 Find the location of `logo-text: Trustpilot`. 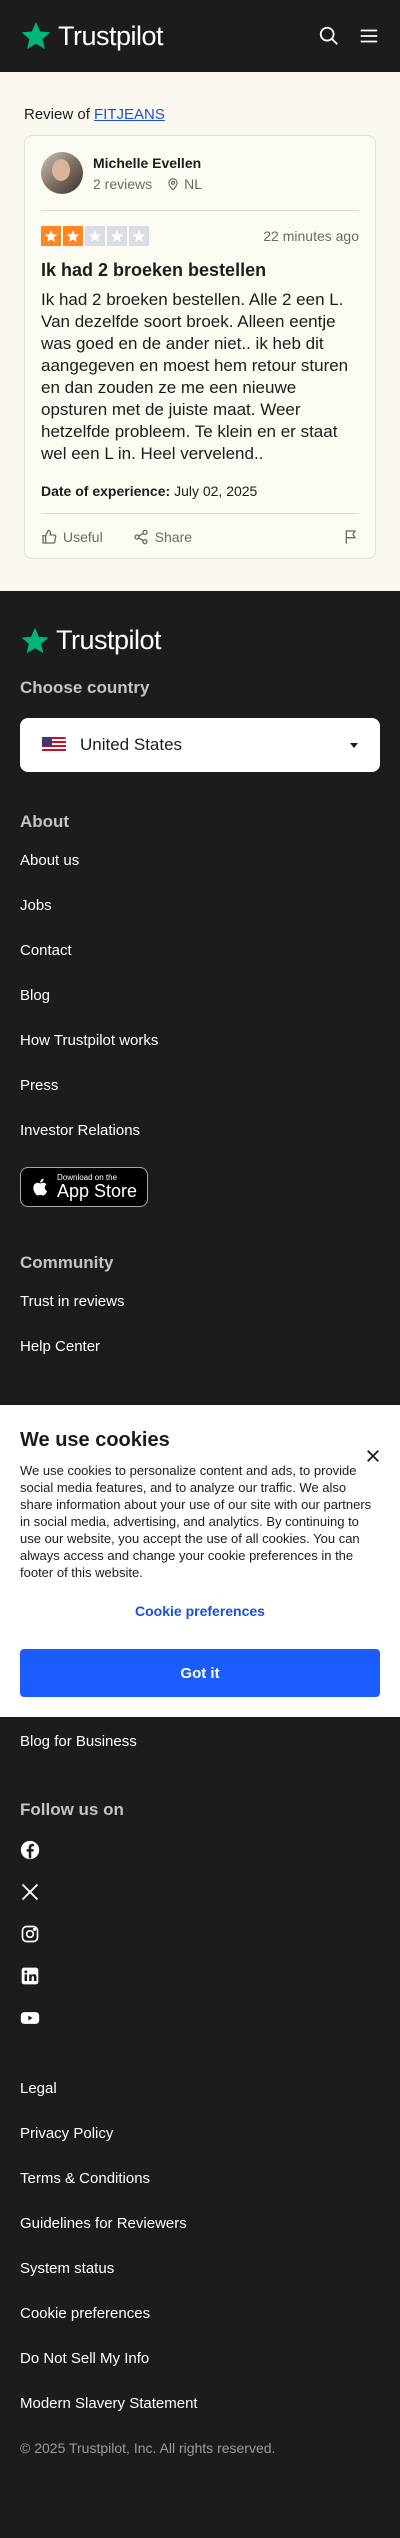

logo-text: Trustpilot is located at coordinates (111, 35).